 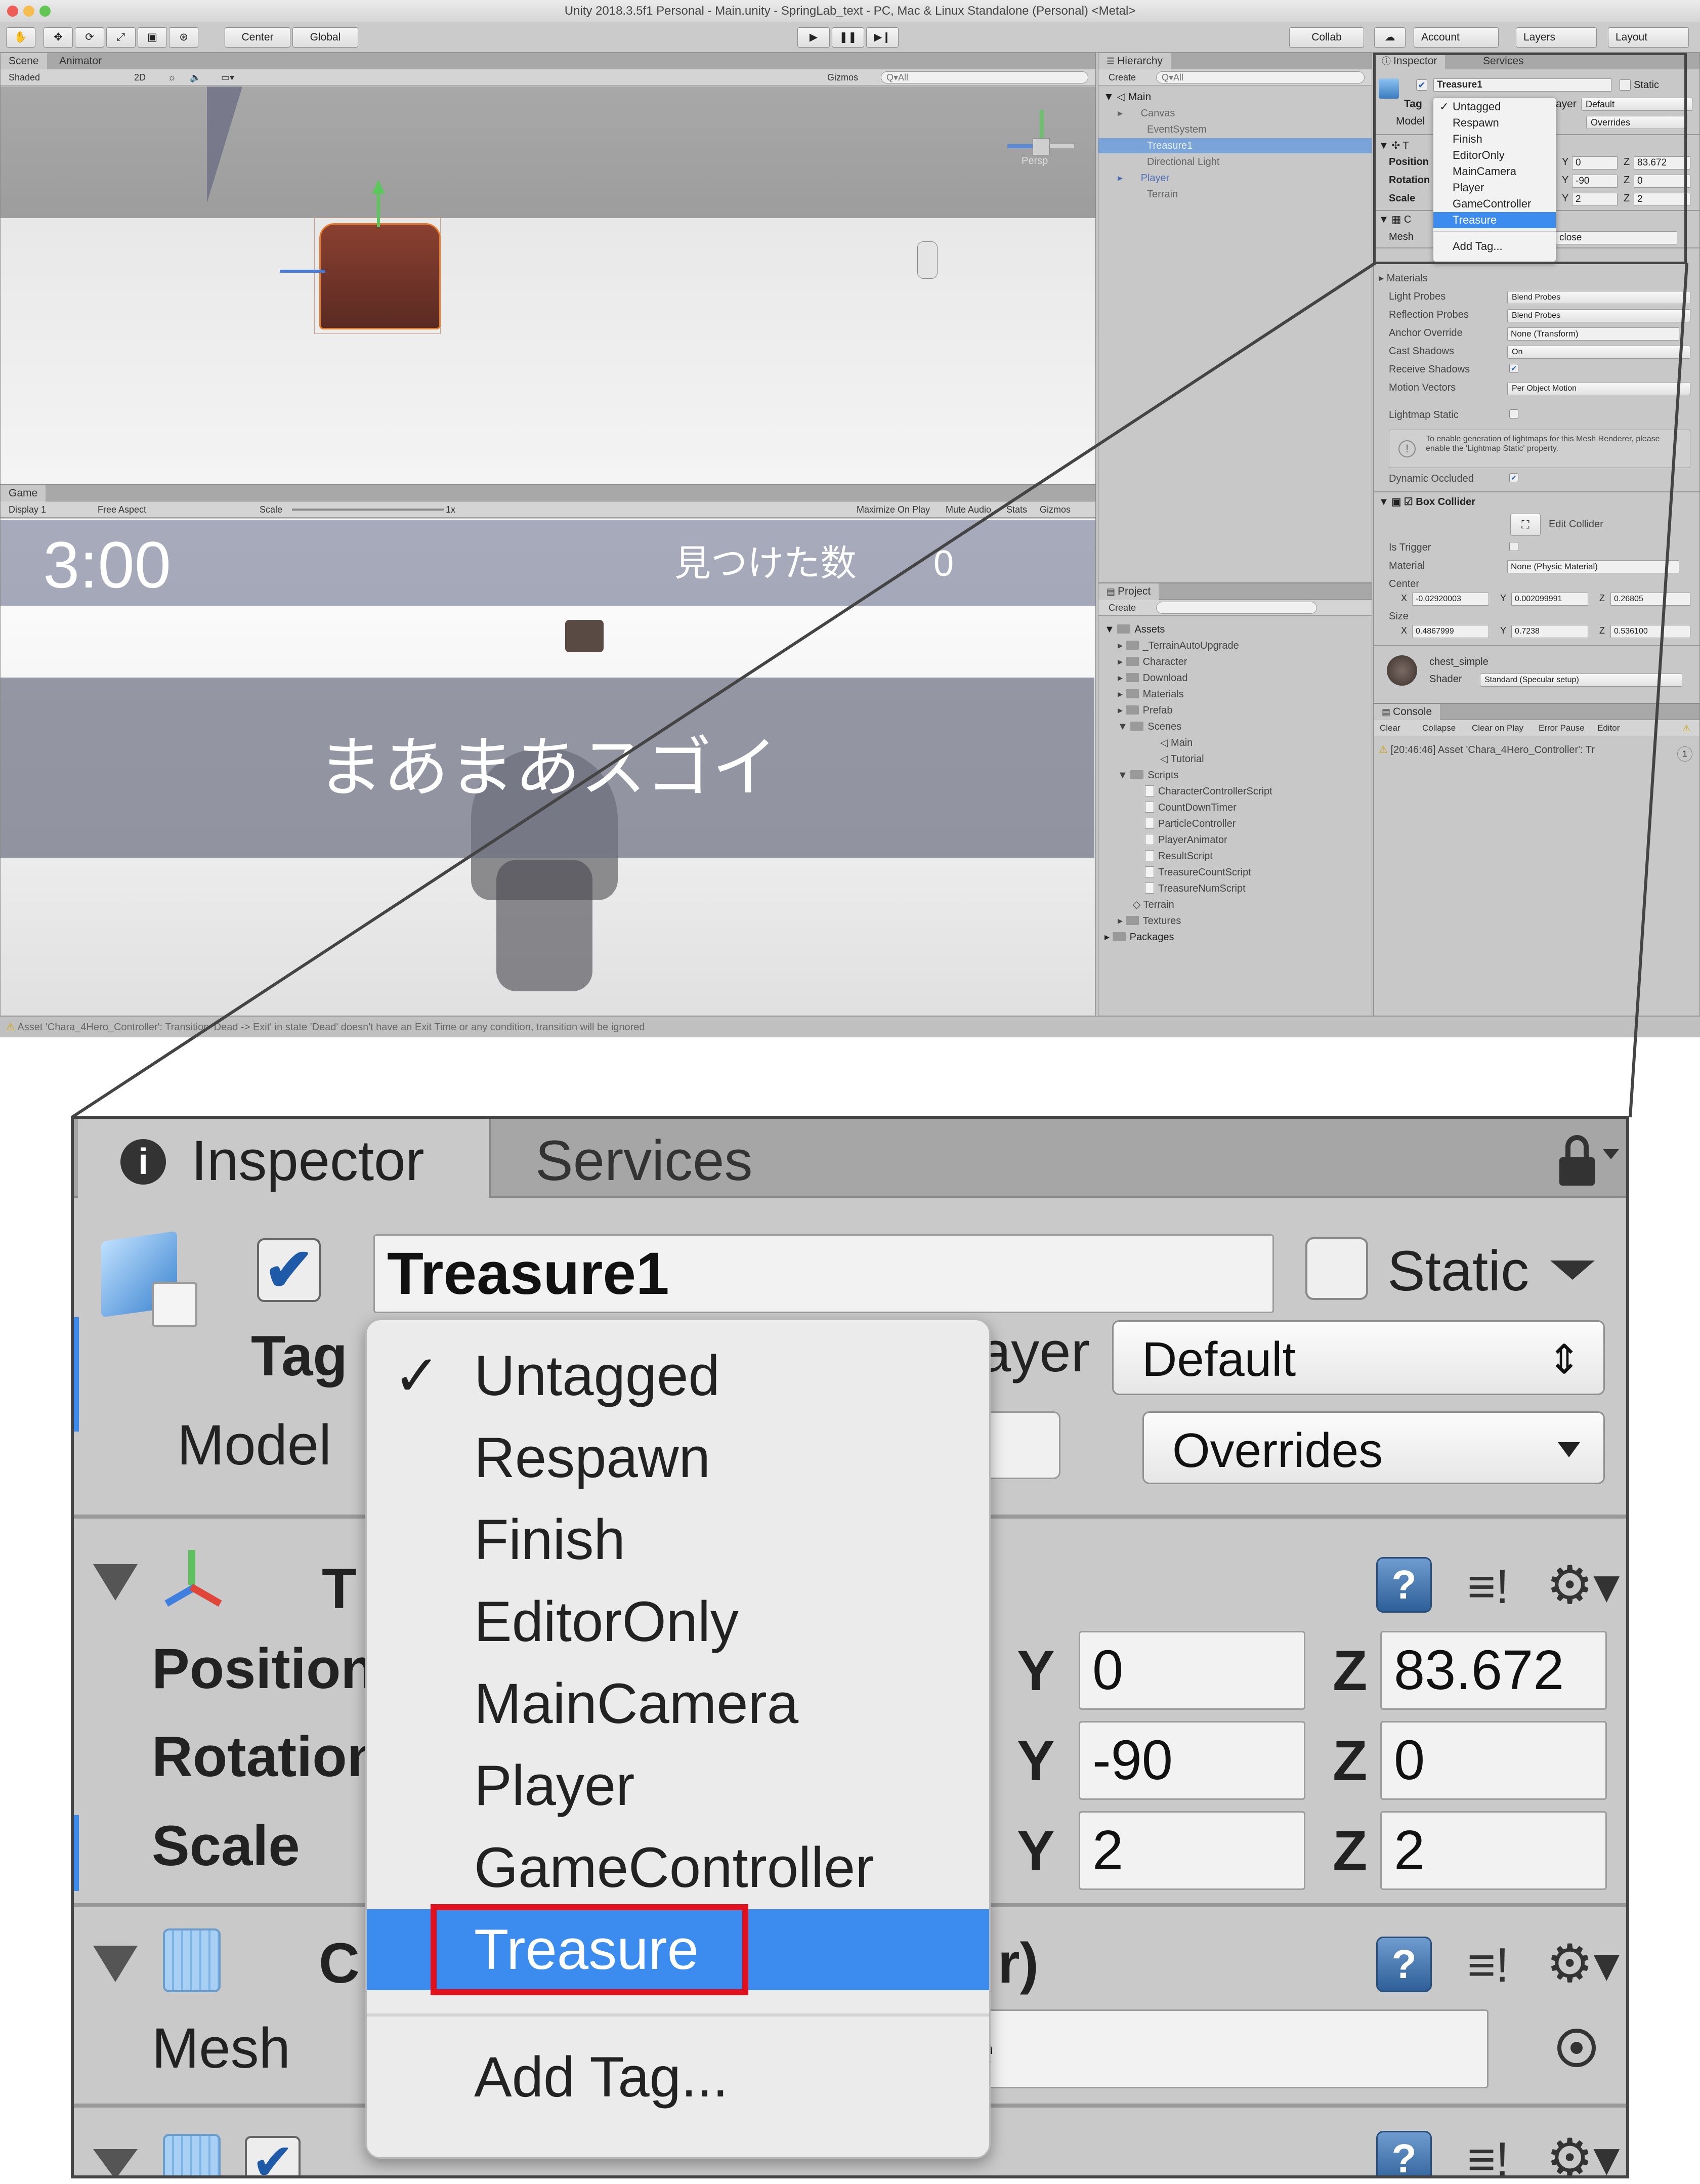 What do you see at coordinates (1458, 1271) in the screenshot?
I see `static-label: Static` at bounding box center [1458, 1271].